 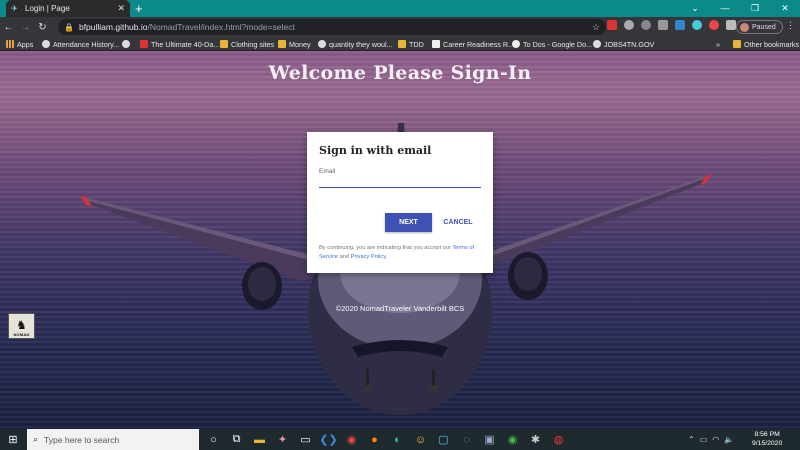 What do you see at coordinates (790, 25) in the screenshot?
I see `more-menu-icon: ⋮` at bounding box center [790, 25].